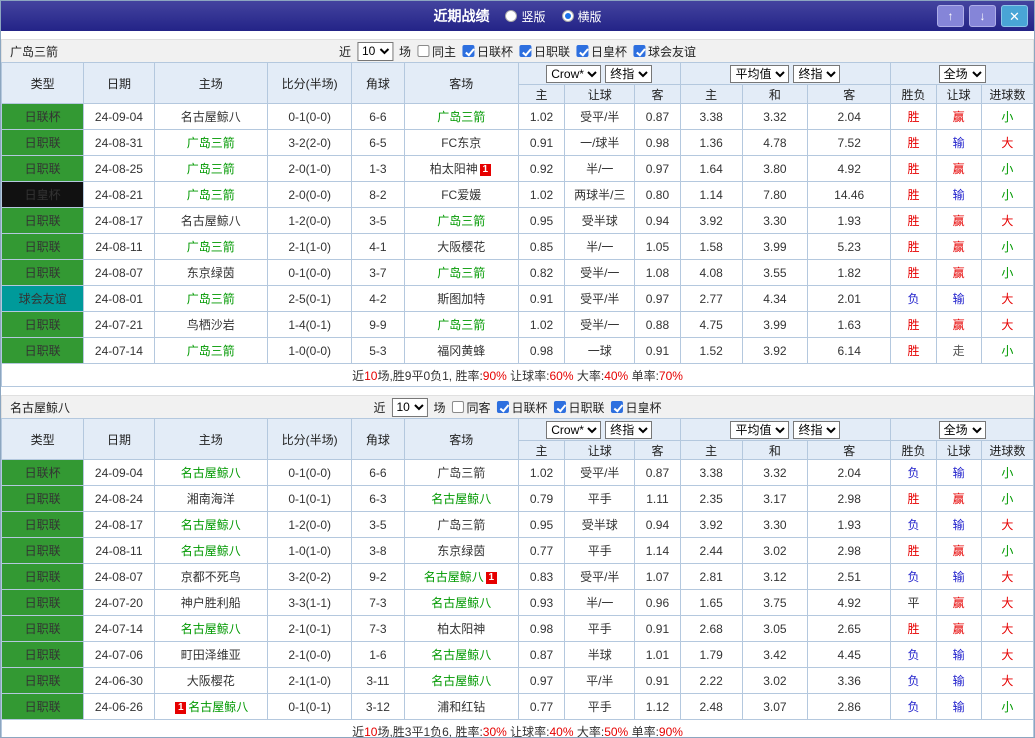 The image size is (1035, 738). Describe the element at coordinates (567, 16) in the screenshot. I see `radio-selected-icon` at that location.